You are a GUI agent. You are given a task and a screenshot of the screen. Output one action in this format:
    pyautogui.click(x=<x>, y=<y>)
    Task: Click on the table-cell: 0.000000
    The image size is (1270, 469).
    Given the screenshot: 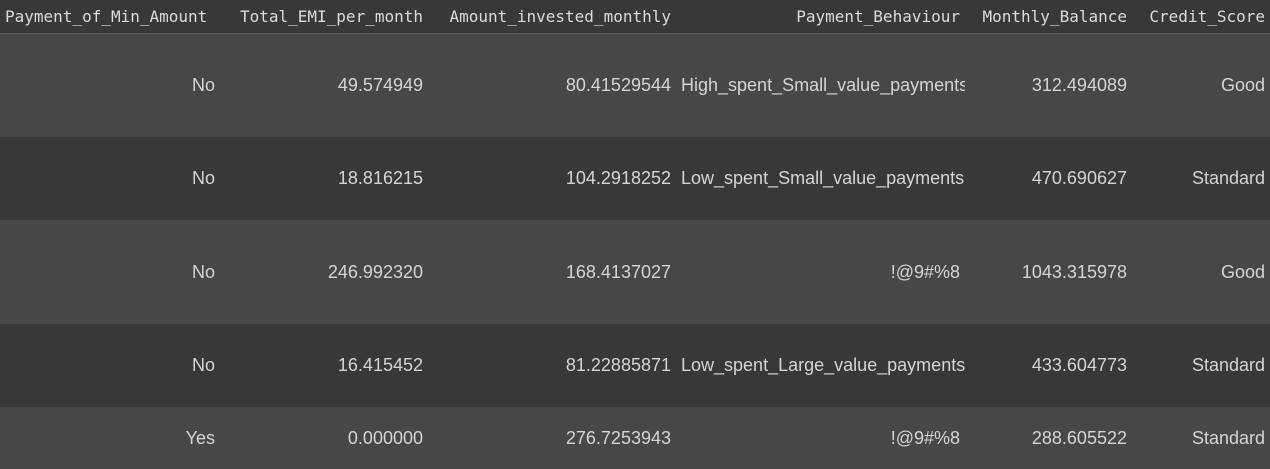 What is the action you would take?
    pyautogui.click(x=385, y=437)
    